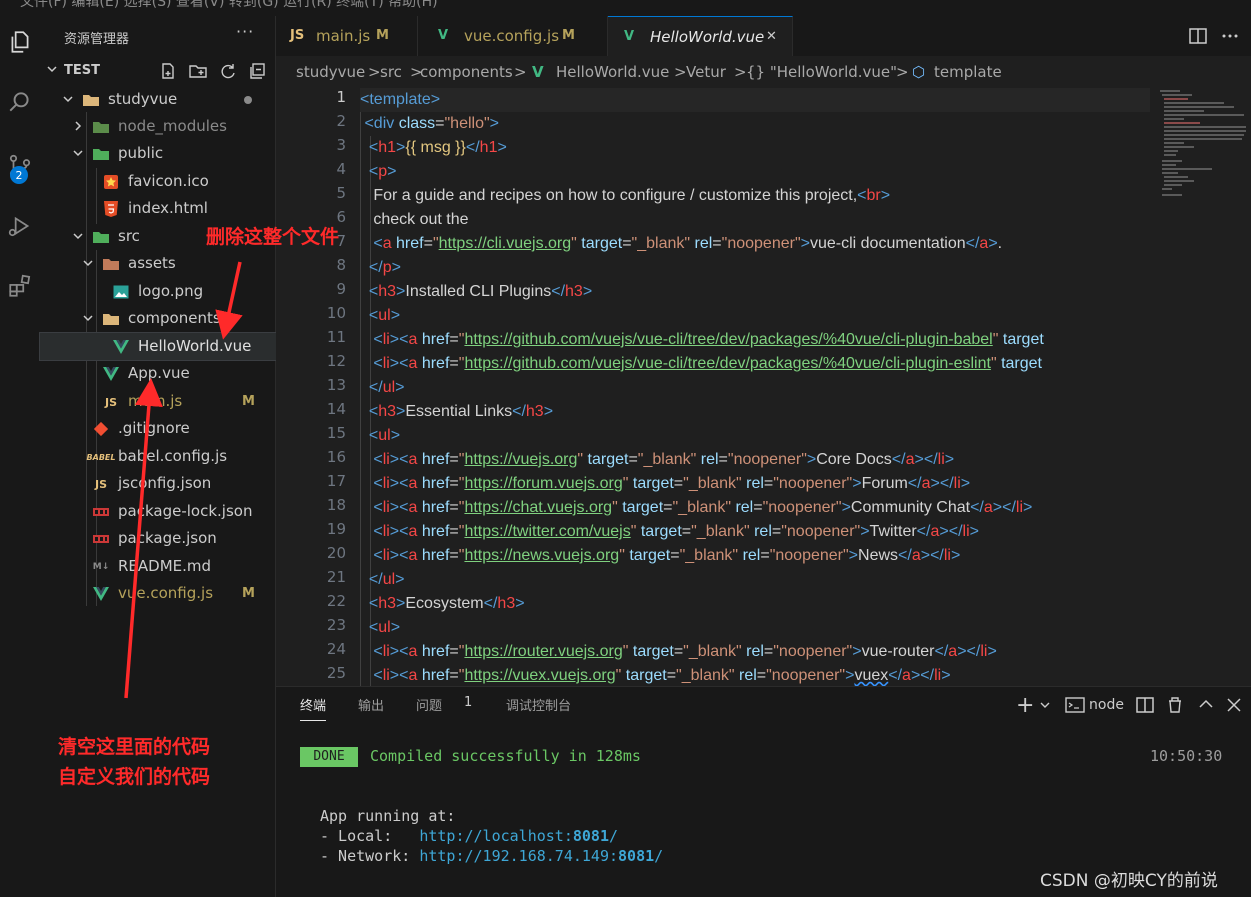 Image resolution: width=1251 pixels, height=897 pixels. What do you see at coordinates (158, 346) in the screenshot?
I see `tree-item-helloworld-vue: HelloWorld.vue` at bounding box center [158, 346].